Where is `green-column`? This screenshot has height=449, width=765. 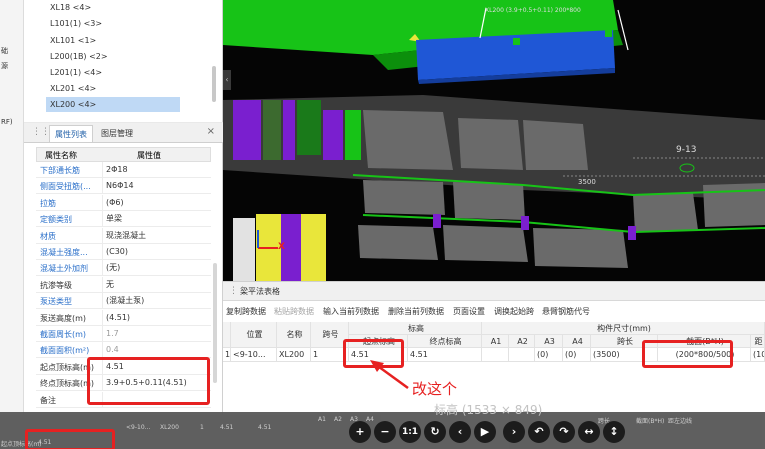 green-column is located at coordinates (309, 127).